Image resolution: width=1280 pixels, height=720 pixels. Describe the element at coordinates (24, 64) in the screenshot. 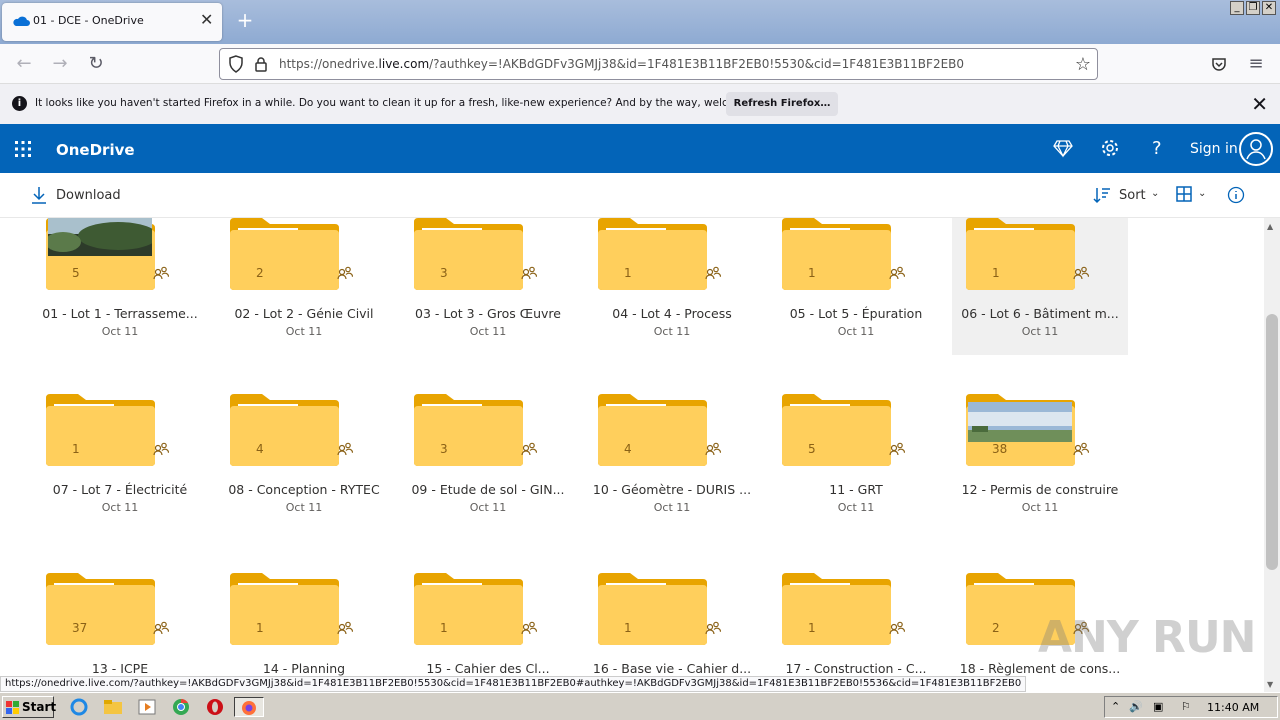

I see `back-arrow-icon: ←` at that location.